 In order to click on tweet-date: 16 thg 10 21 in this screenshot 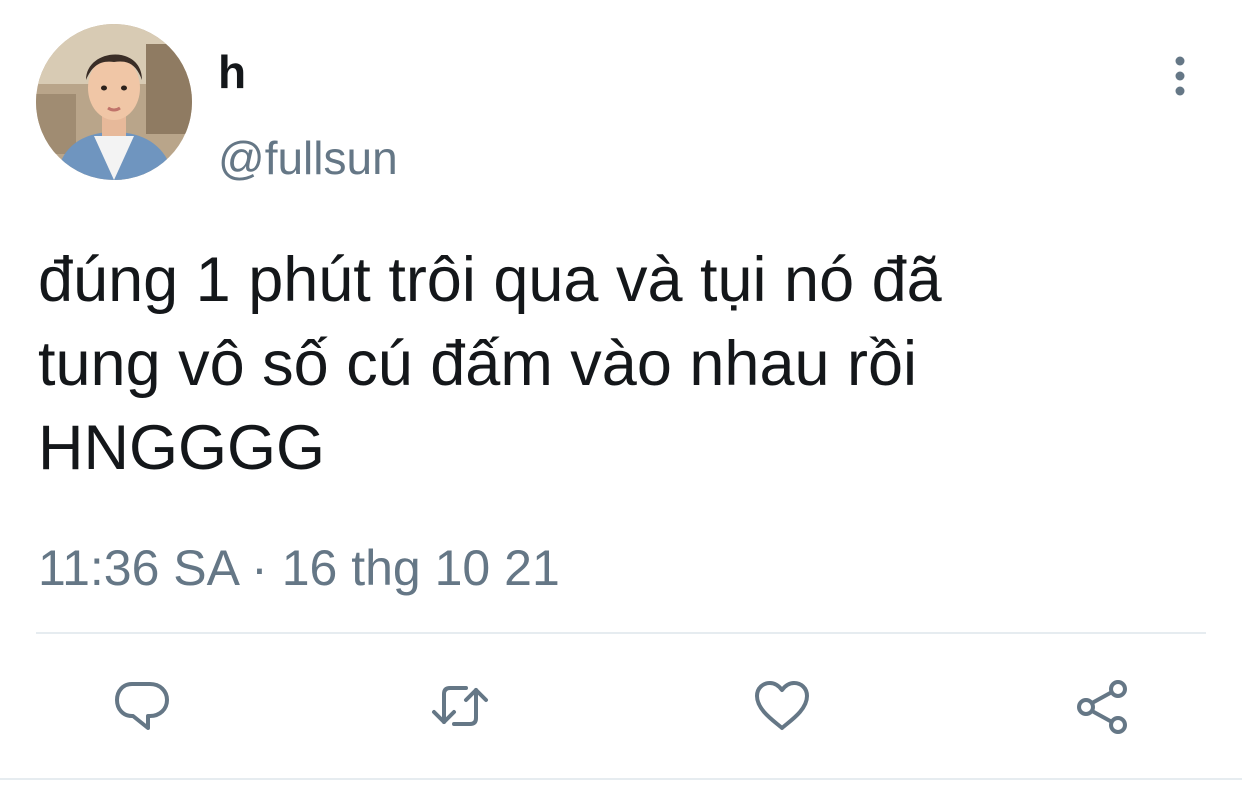, I will do `click(420, 568)`.